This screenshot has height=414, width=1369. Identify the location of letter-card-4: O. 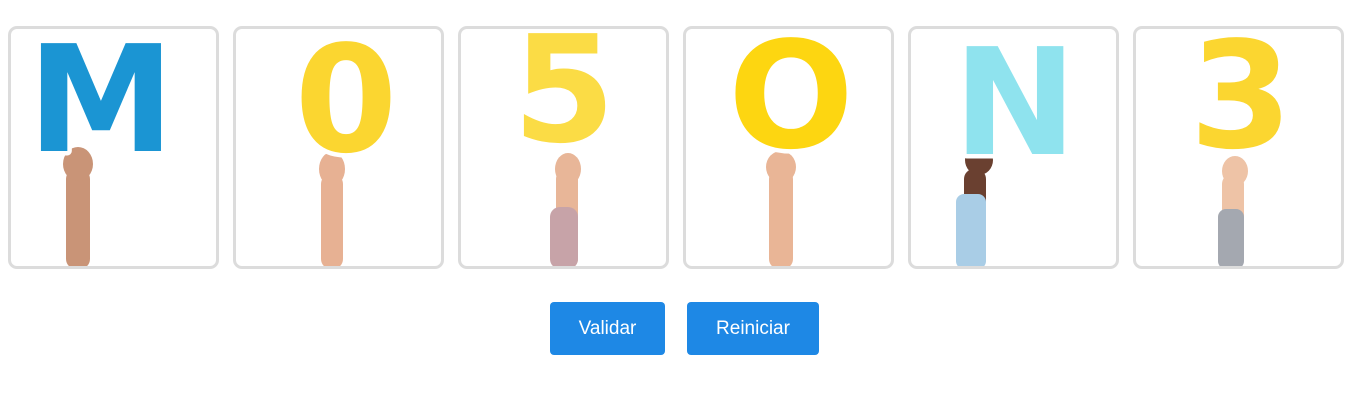
(788, 147).